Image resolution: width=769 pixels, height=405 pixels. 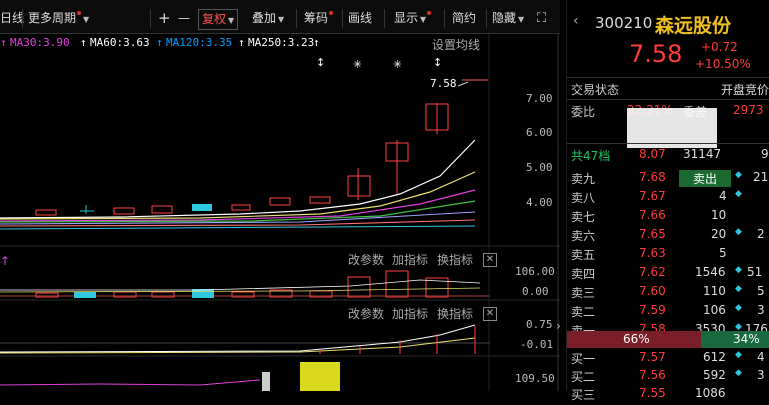 What do you see at coordinates (539, 202) in the screenshot?
I see `price-tick: 4.00` at bounding box center [539, 202].